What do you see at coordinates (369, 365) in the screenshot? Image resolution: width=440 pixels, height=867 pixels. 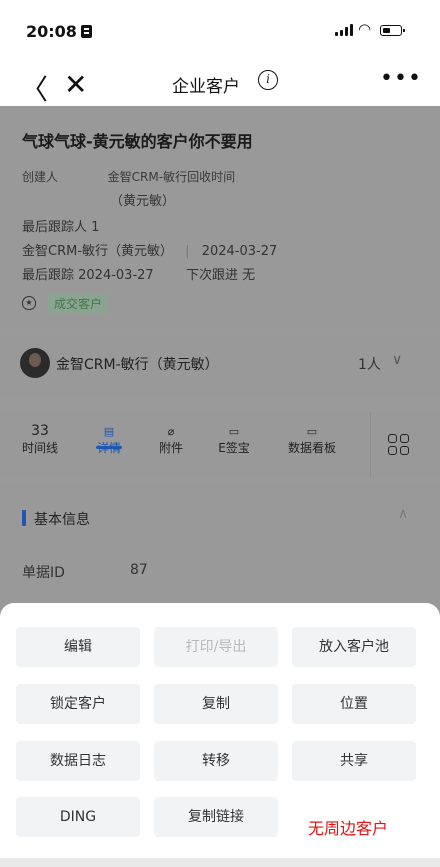 I see `owner-count: 1人` at bounding box center [369, 365].